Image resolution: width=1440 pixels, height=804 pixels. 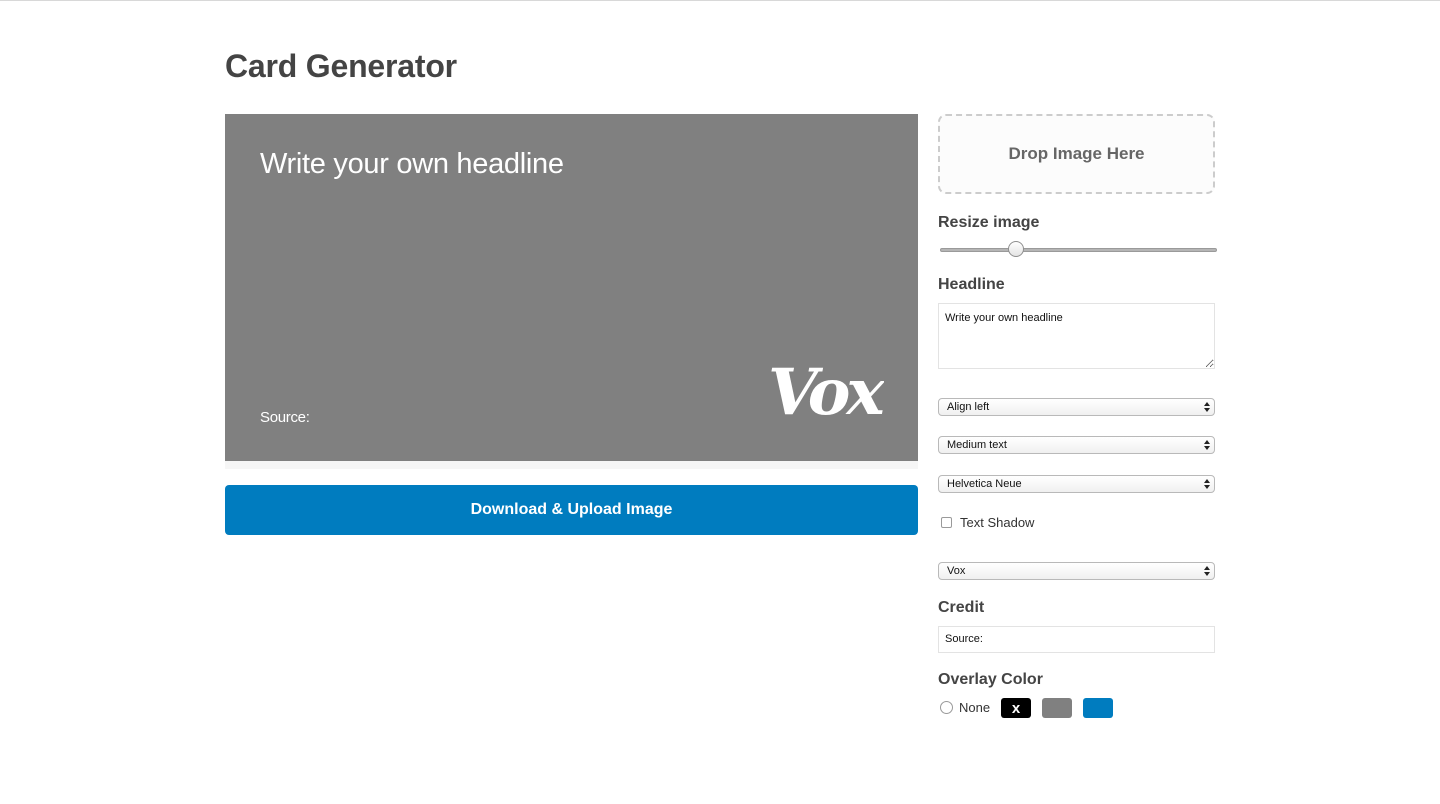 I want to click on resize-slider-track, so click(x=1078, y=250).